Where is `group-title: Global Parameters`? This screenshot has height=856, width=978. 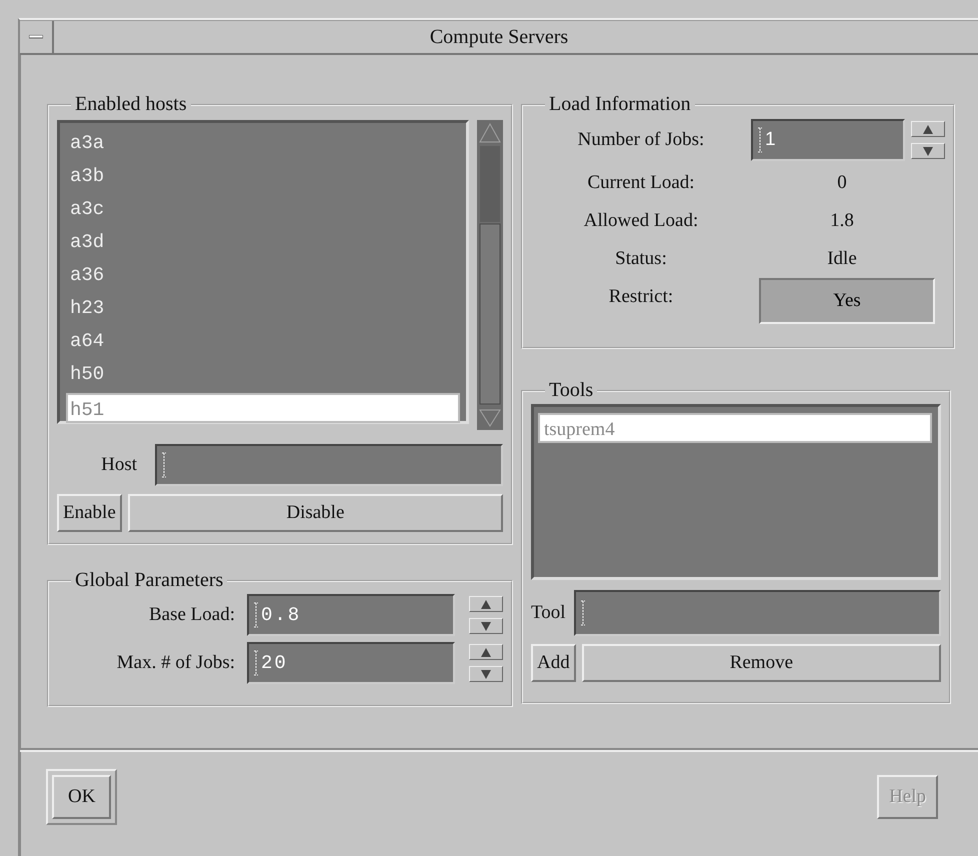
group-title: Global Parameters is located at coordinates (149, 580).